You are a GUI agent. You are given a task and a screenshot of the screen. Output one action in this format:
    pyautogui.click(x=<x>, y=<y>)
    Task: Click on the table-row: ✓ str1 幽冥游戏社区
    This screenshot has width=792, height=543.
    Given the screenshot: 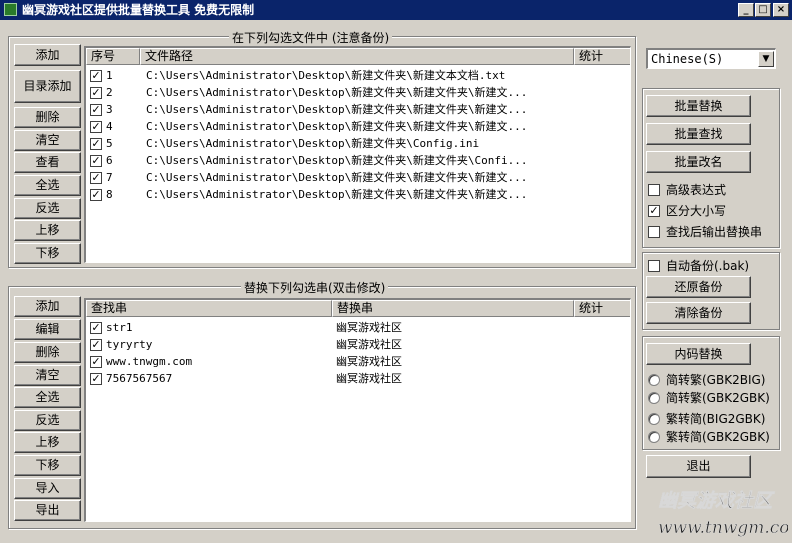 What is the action you would take?
    pyautogui.click(x=358, y=327)
    